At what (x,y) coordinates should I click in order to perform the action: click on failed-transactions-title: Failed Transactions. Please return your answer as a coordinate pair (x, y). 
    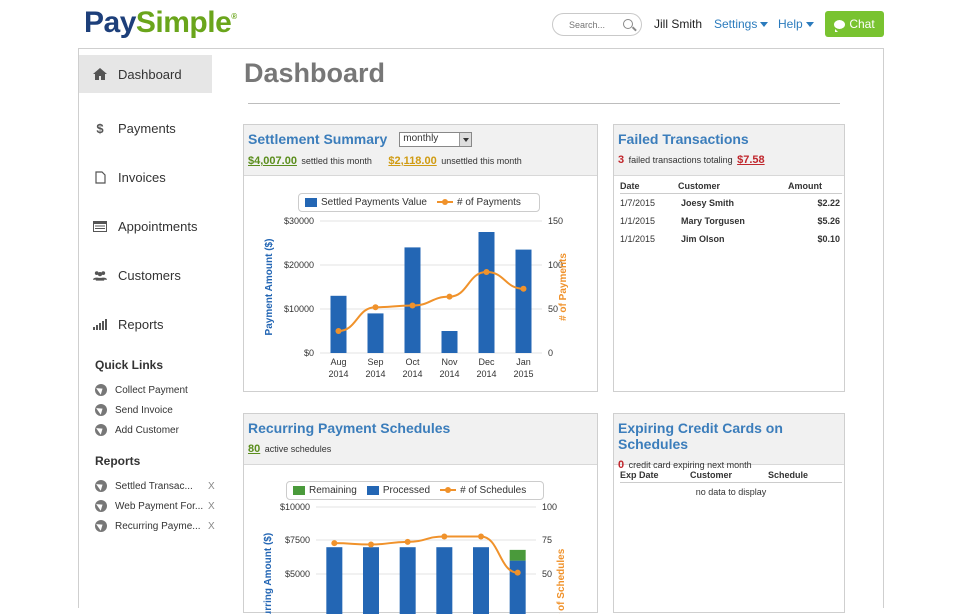
    Looking at the image, I should click on (731, 139).